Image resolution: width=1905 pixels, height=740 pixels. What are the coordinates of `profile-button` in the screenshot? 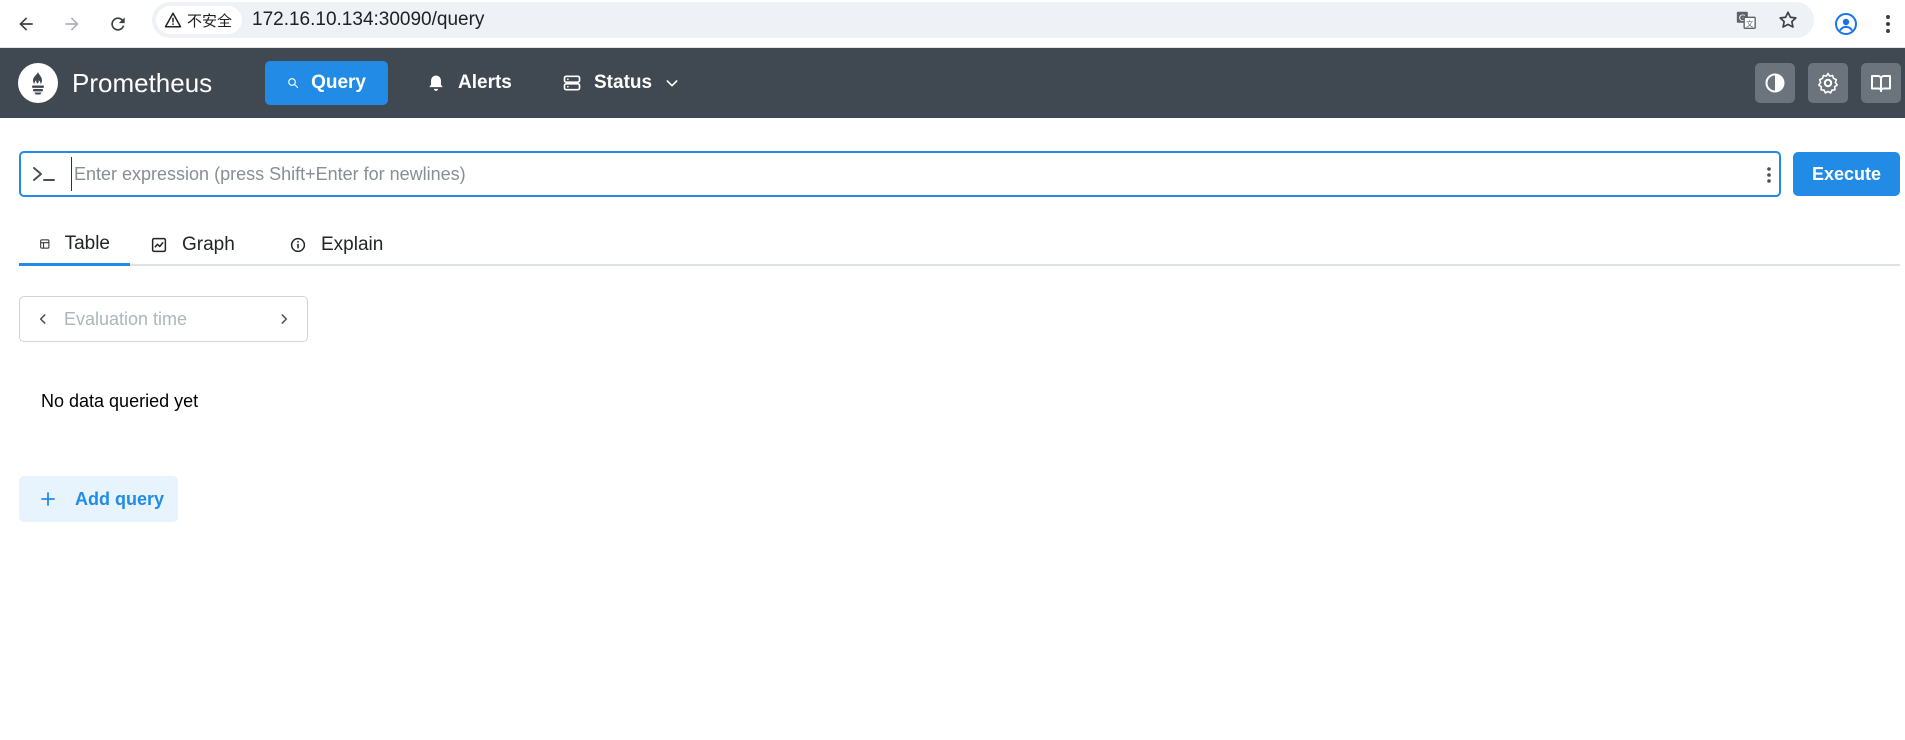 It's located at (1846, 24).